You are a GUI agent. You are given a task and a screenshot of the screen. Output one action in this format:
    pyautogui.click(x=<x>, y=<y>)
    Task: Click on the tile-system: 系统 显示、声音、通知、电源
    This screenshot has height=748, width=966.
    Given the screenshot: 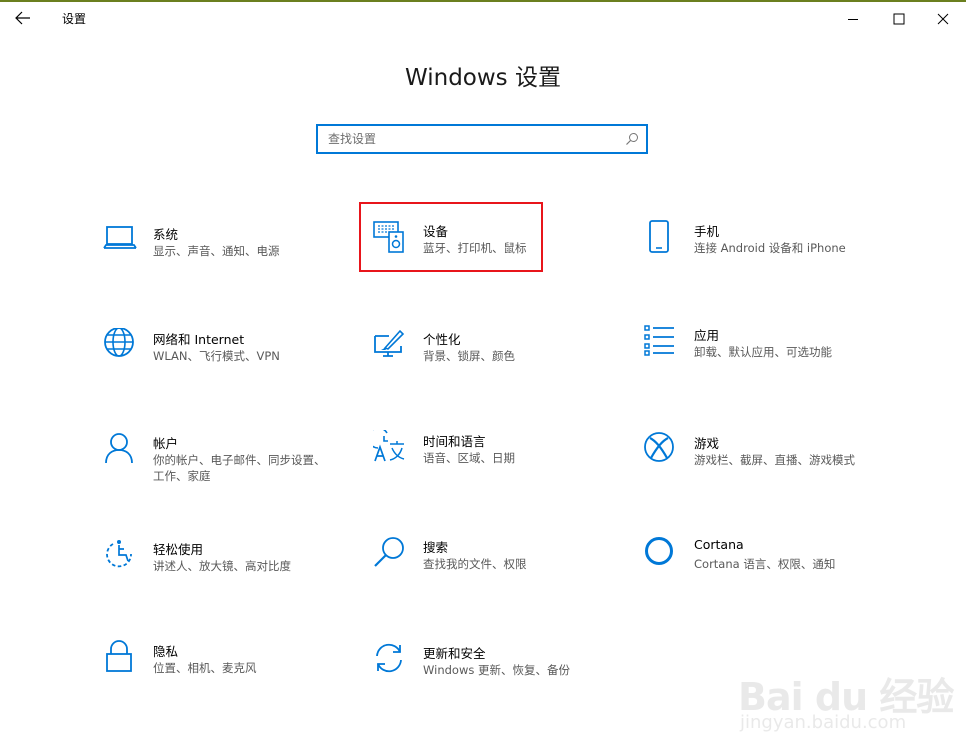 What is the action you would take?
    pyautogui.click(x=223, y=261)
    